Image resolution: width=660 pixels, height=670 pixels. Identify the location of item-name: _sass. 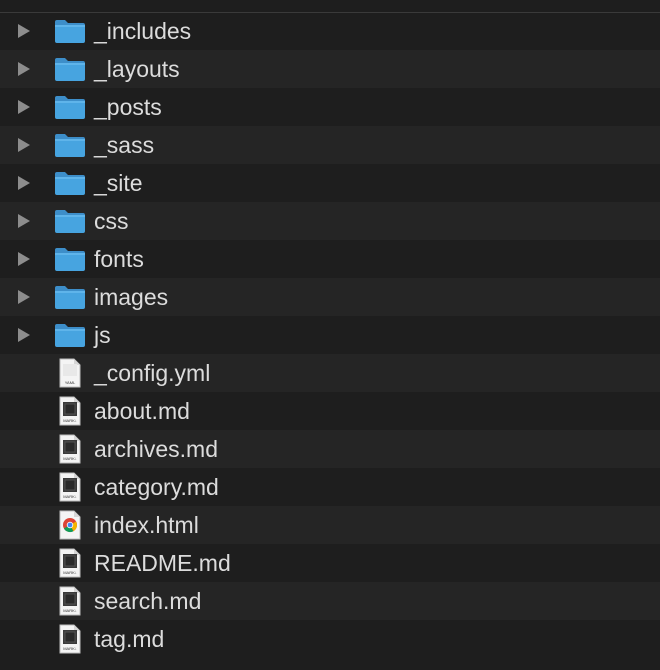
(124, 145).